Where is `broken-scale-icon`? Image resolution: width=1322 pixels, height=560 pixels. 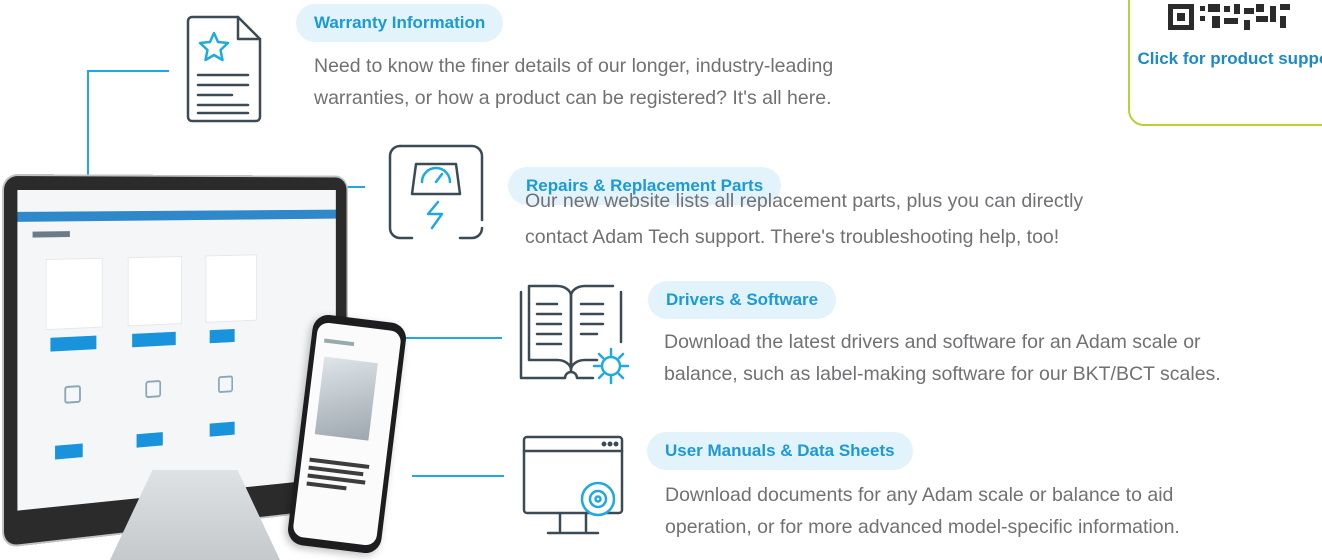 broken-scale-icon is located at coordinates (436, 192).